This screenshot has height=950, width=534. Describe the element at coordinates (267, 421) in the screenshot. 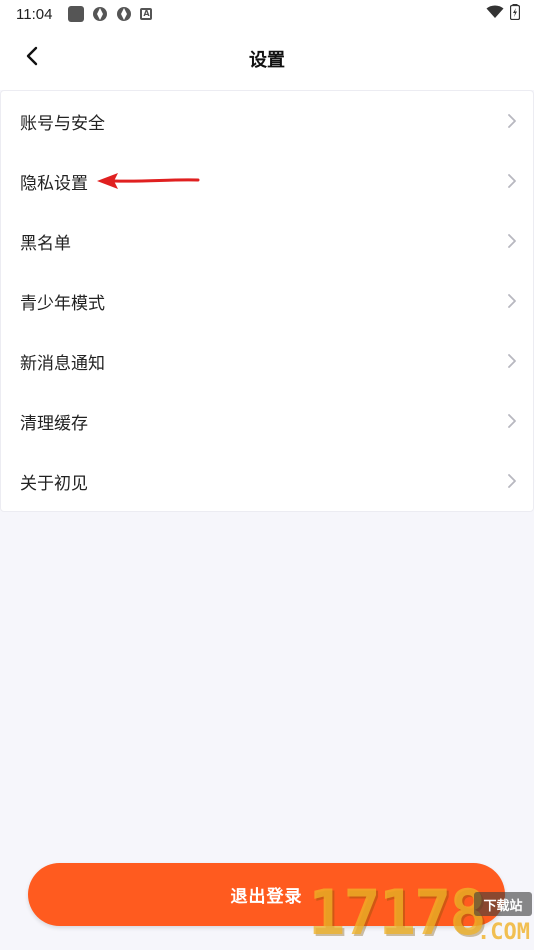

I see `settings-item-clear-cache: 清理缓存` at that location.